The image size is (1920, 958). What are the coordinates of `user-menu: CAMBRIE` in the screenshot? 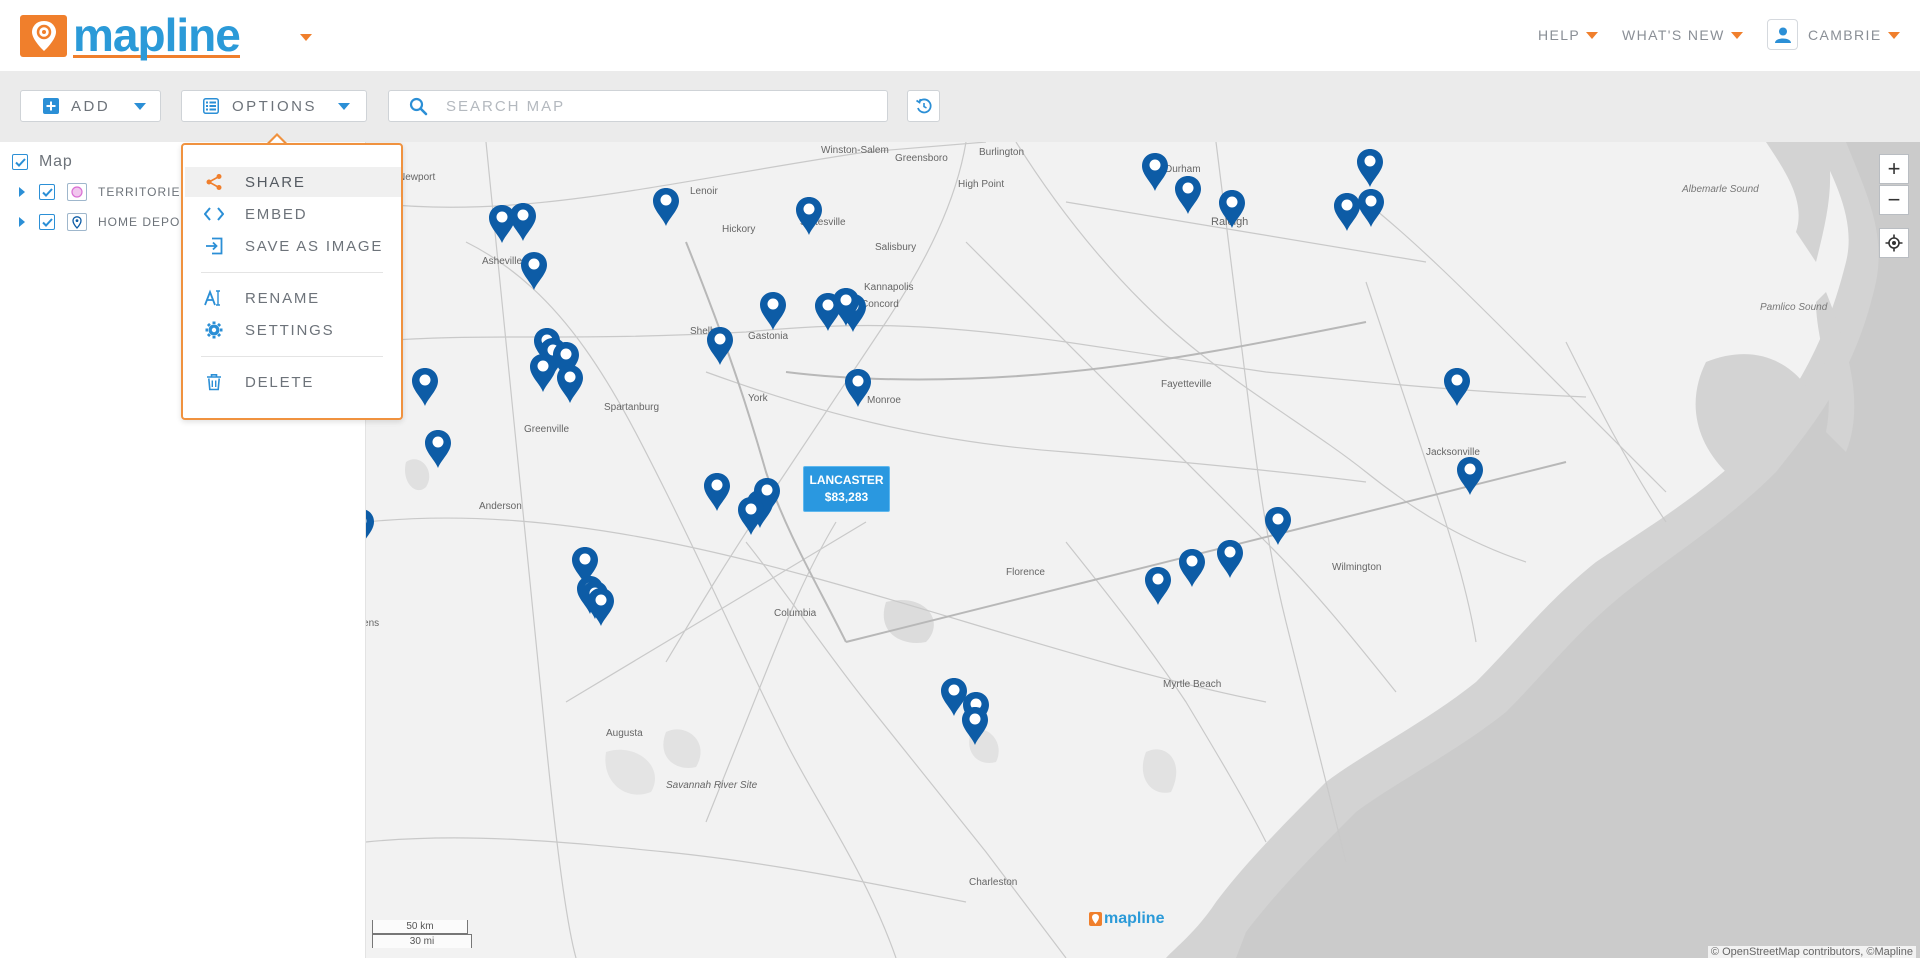 It's located at (1854, 35).